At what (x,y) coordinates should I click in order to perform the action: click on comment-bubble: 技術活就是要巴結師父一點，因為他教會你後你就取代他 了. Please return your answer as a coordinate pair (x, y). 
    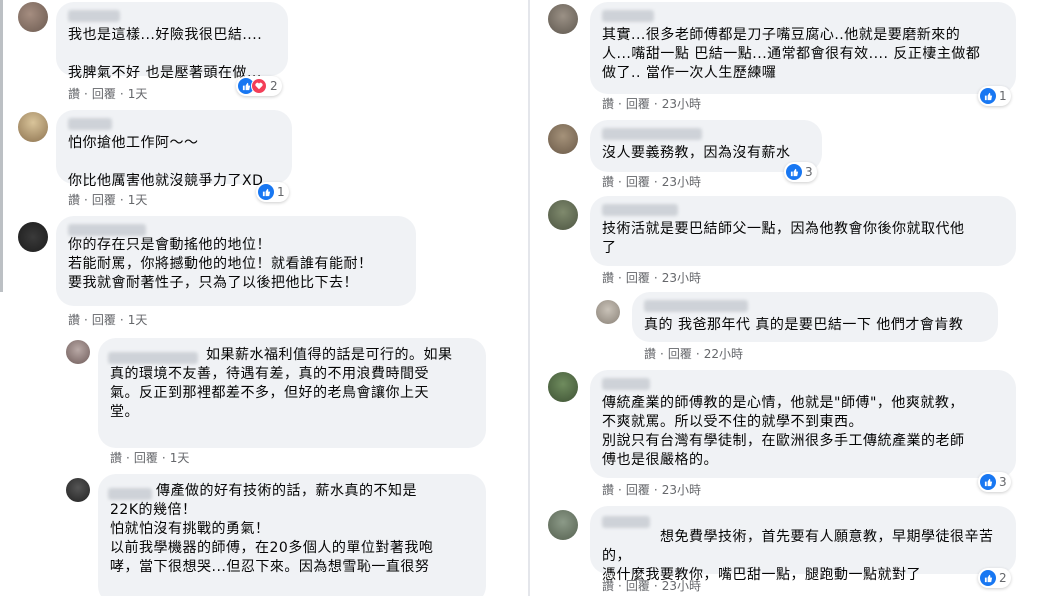
    Looking at the image, I should click on (803, 231).